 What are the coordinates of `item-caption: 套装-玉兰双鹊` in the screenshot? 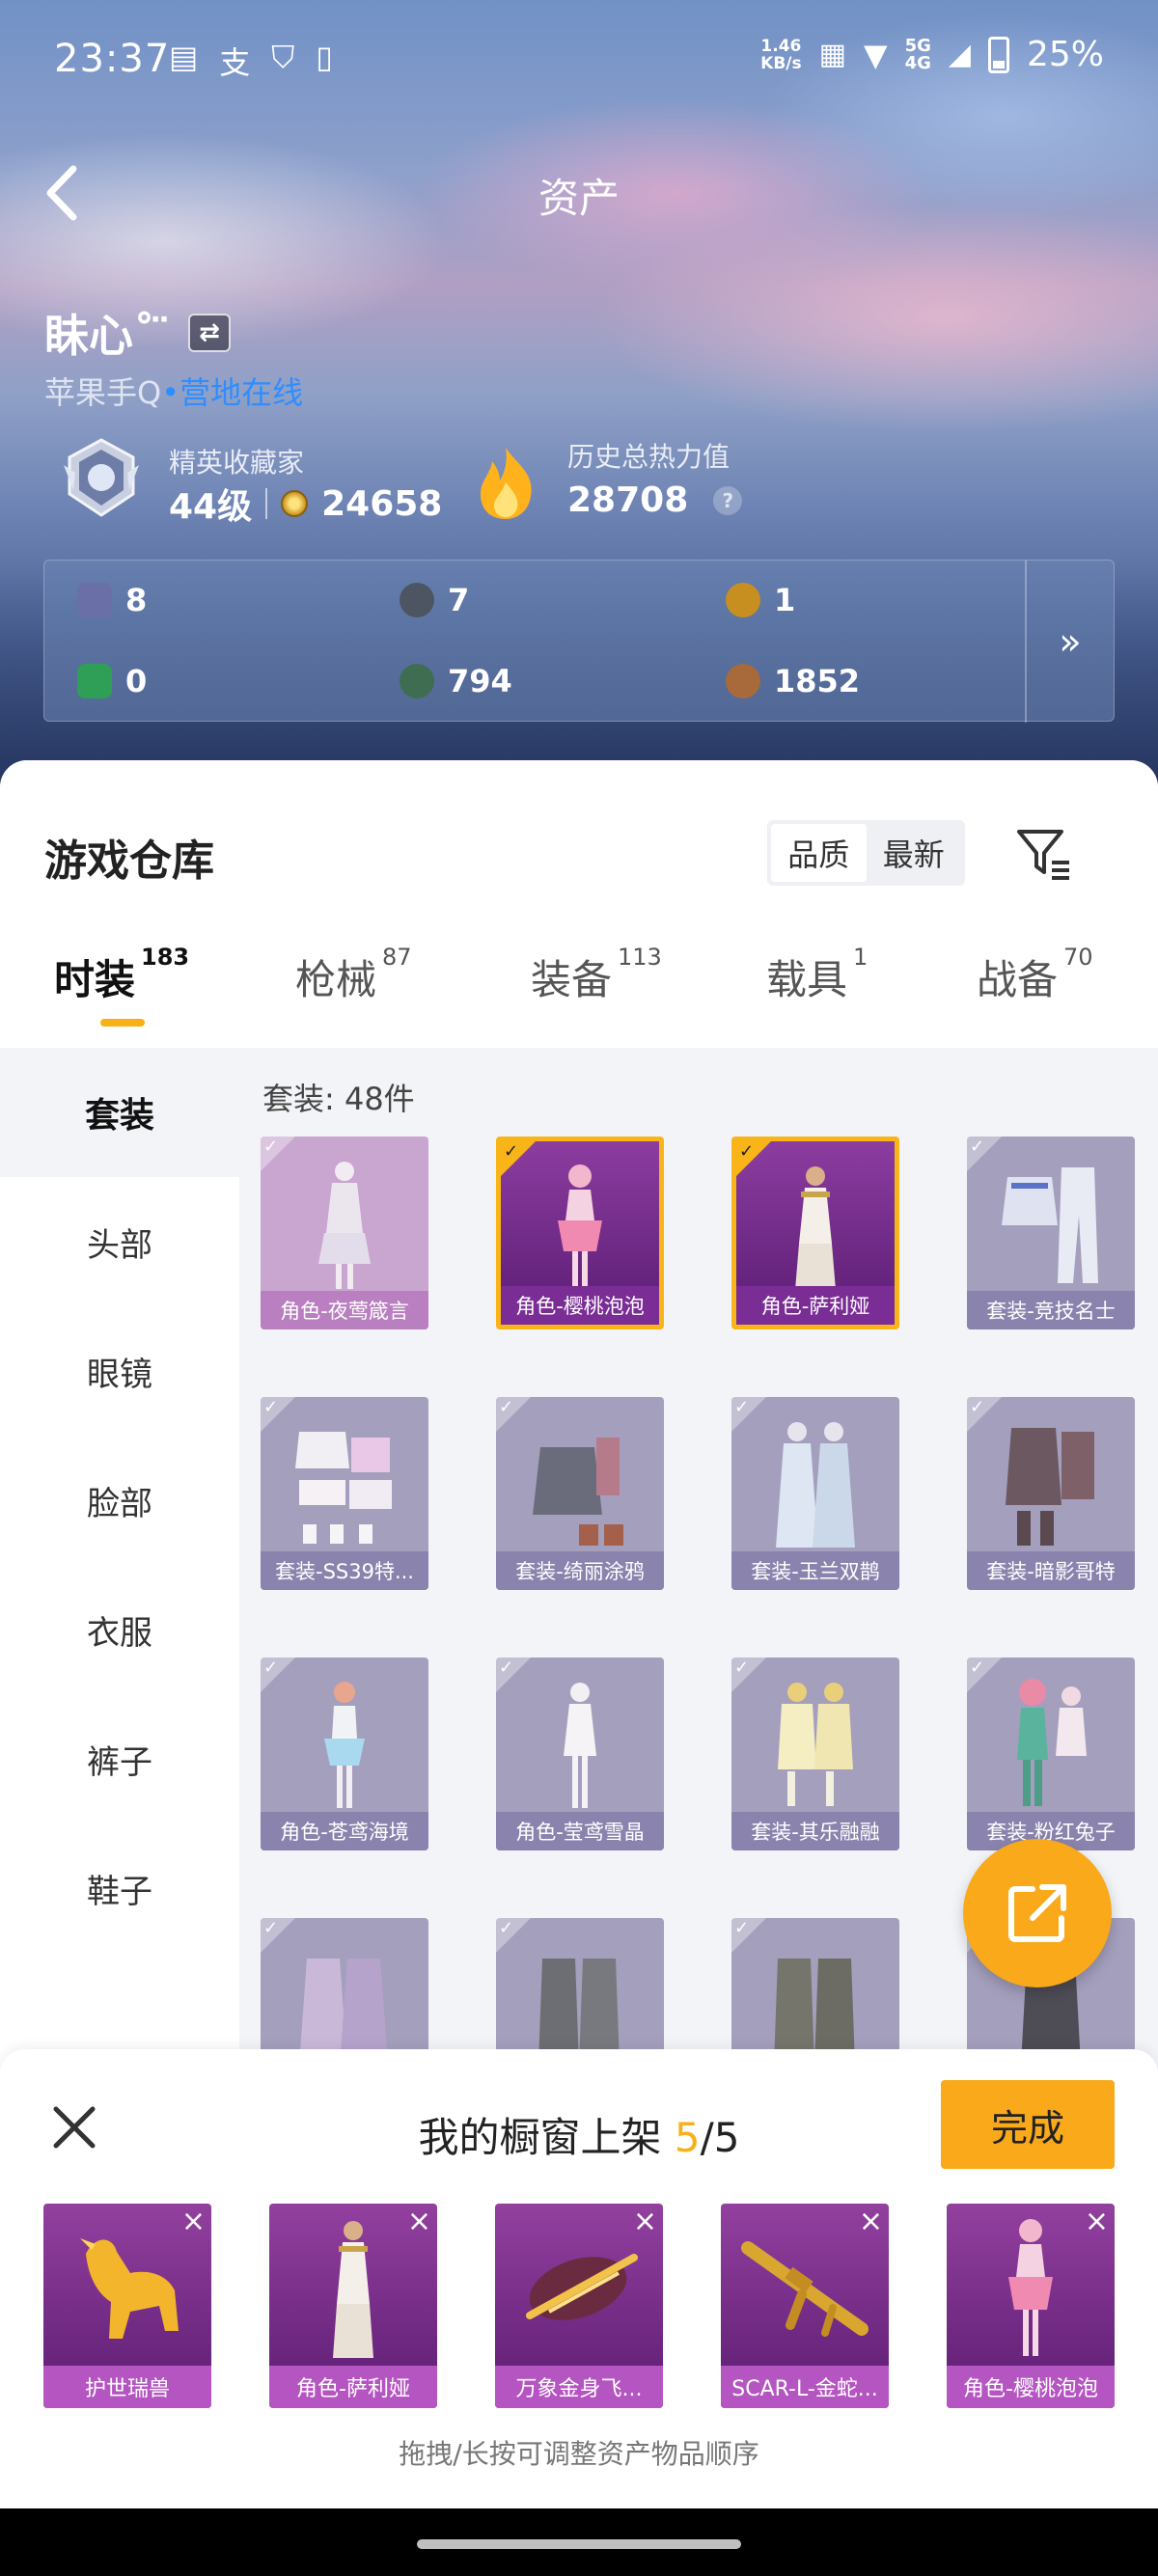 It's located at (815, 1571).